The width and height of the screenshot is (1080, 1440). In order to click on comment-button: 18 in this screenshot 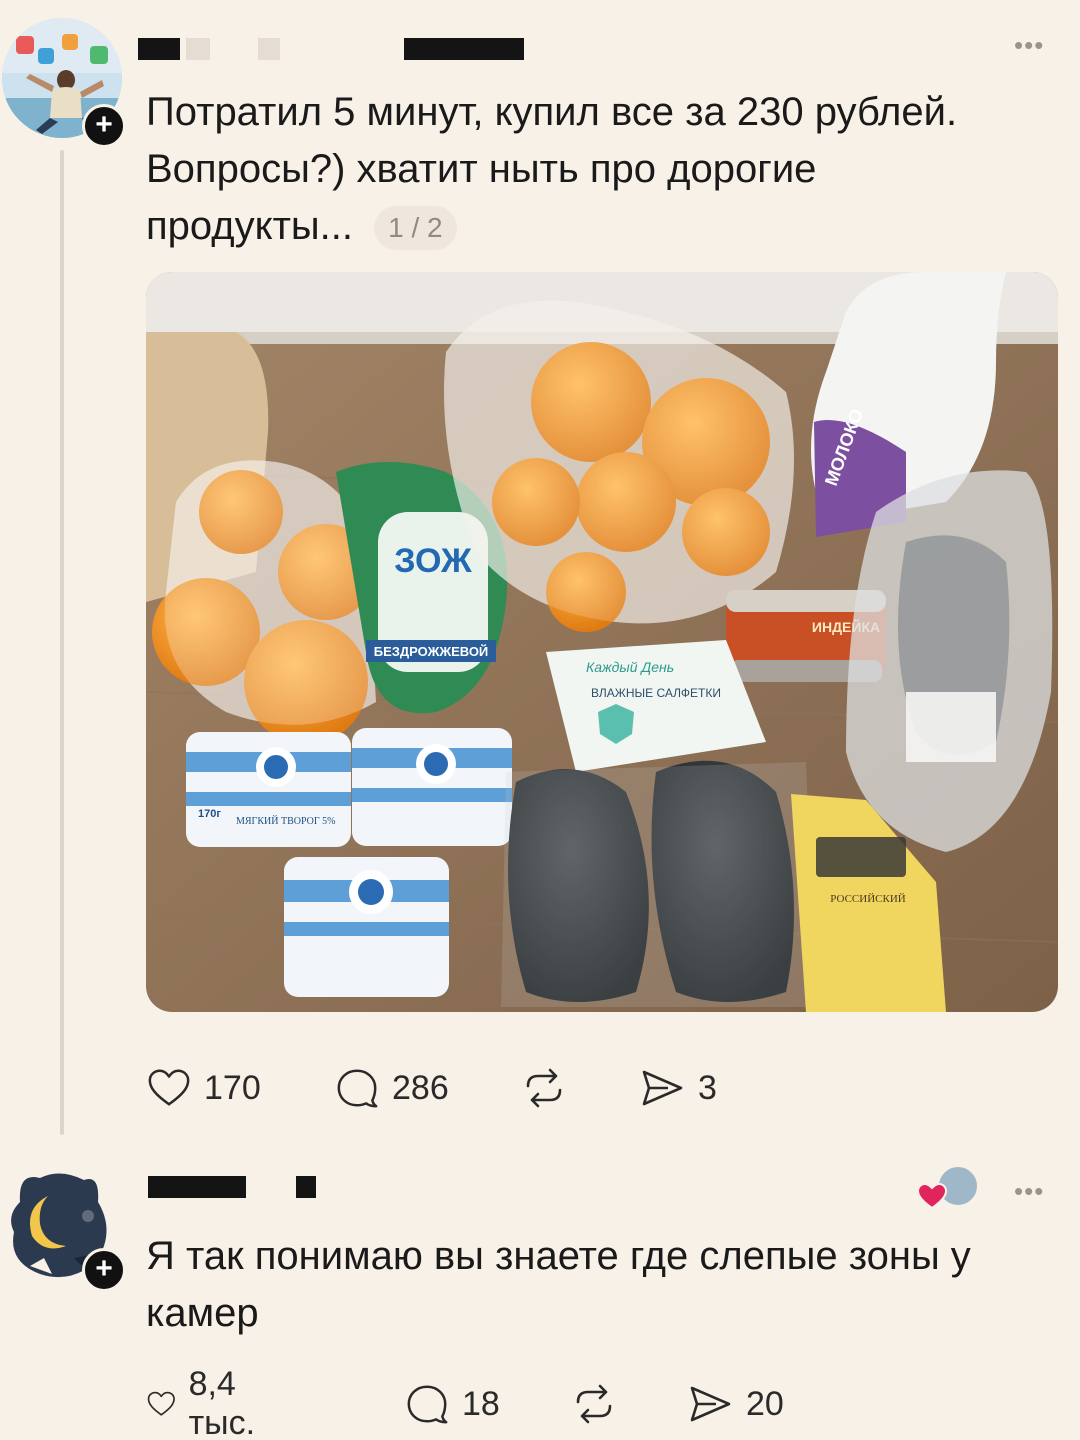, I will do `click(452, 1404)`.